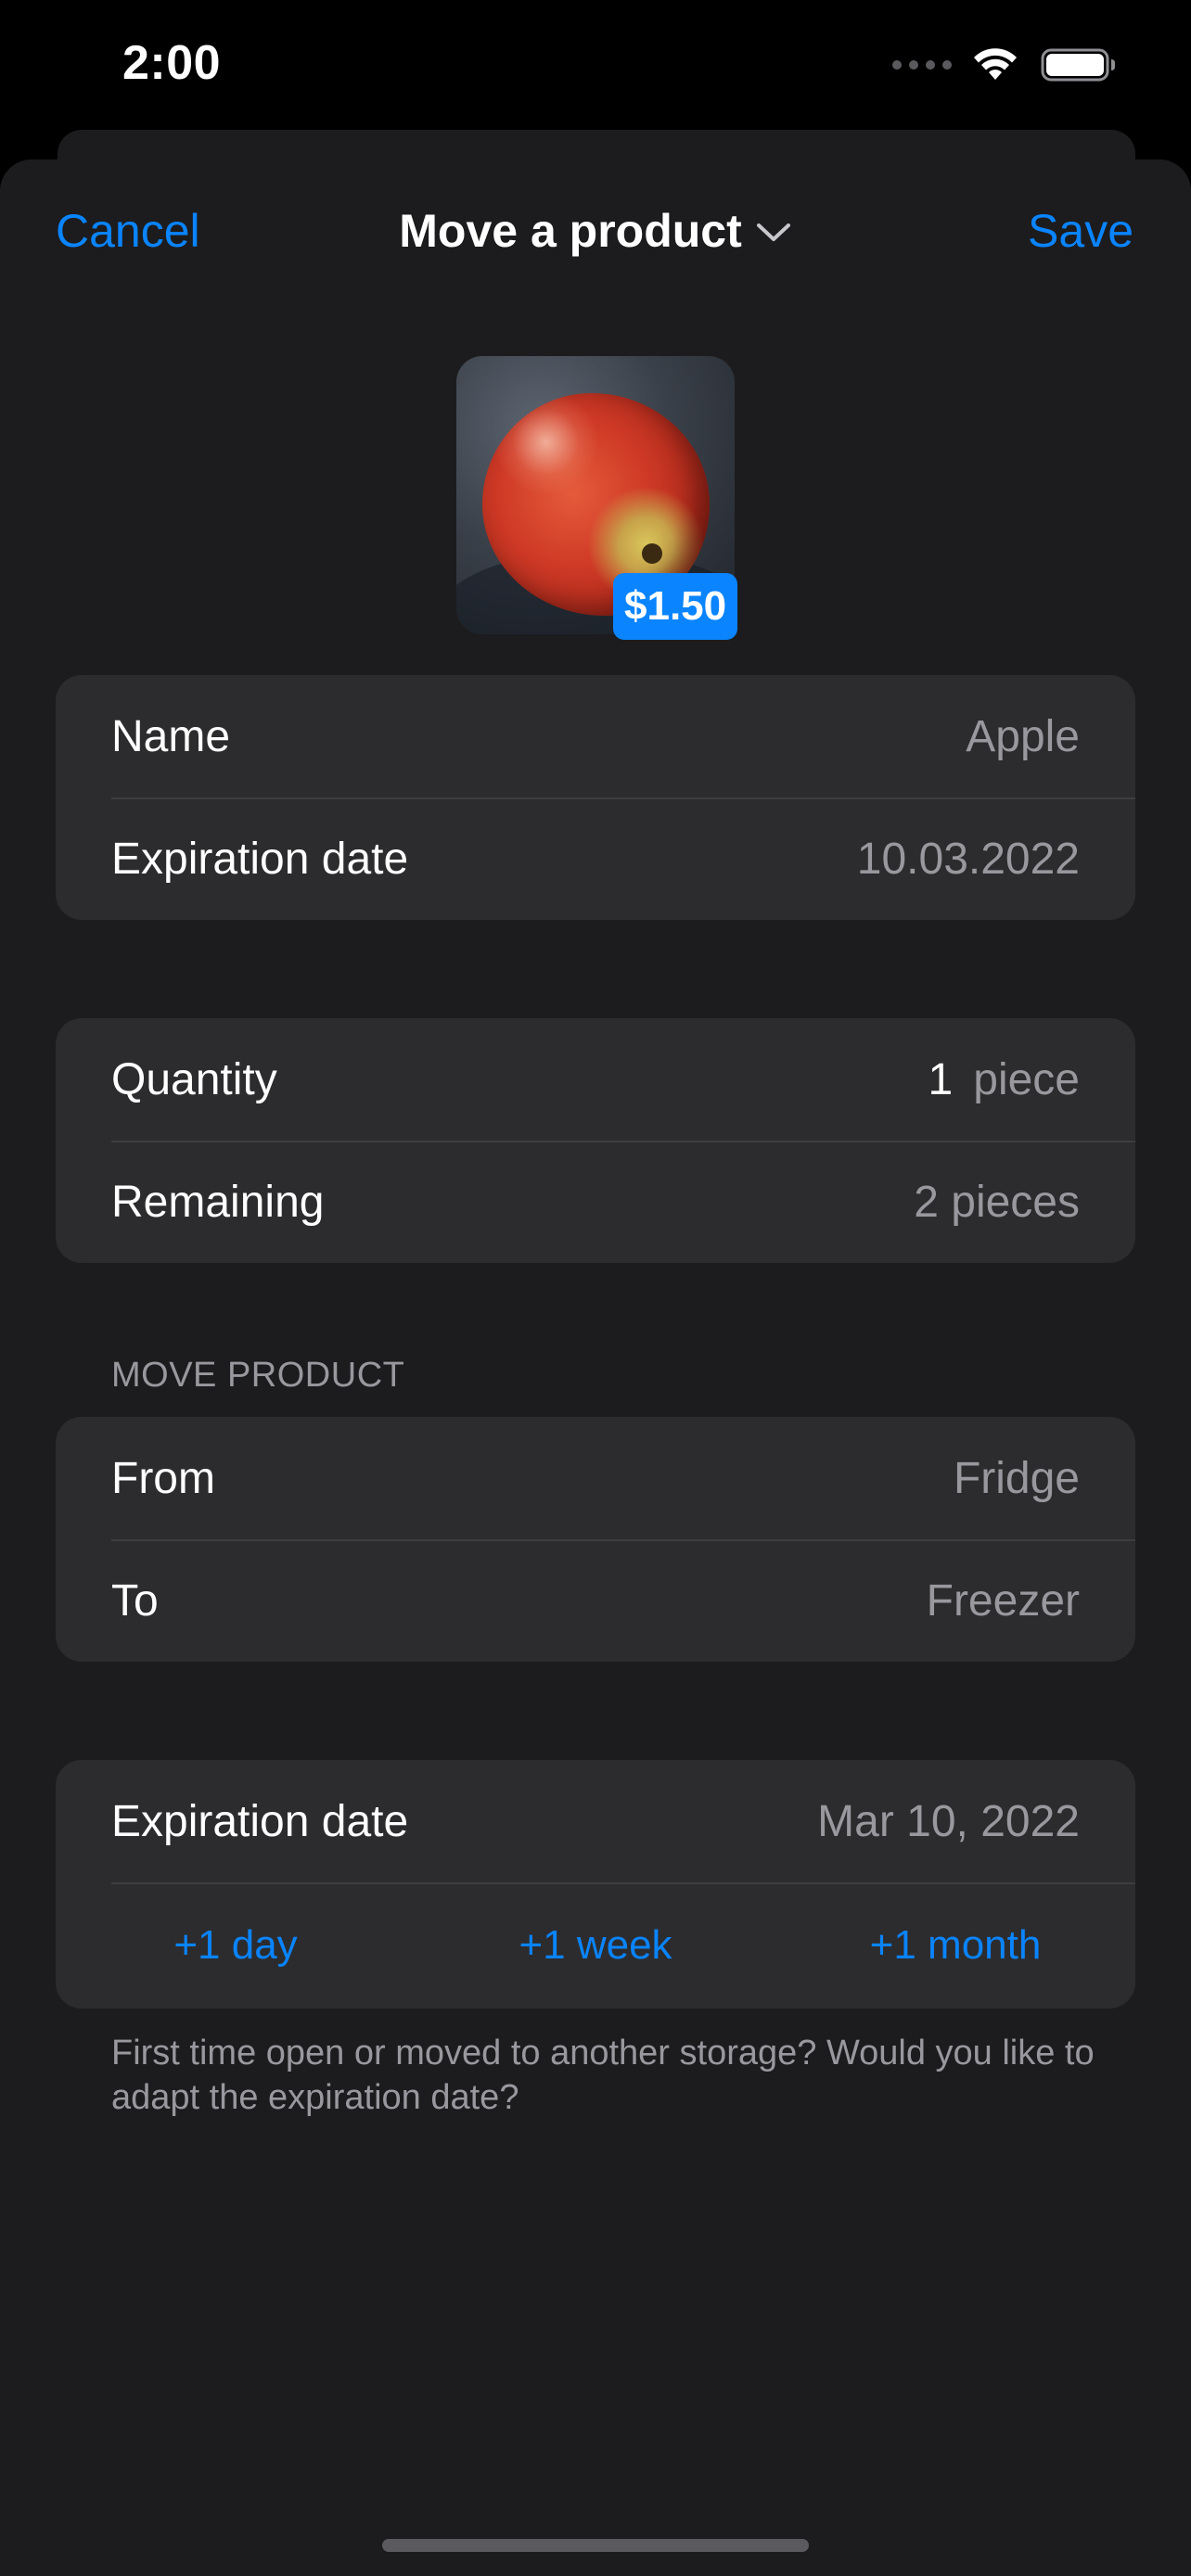 The width and height of the screenshot is (1191, 2576). Describe the element at coordinates (163, 1478) in the screenshot. I see `from-label: From` at that location.